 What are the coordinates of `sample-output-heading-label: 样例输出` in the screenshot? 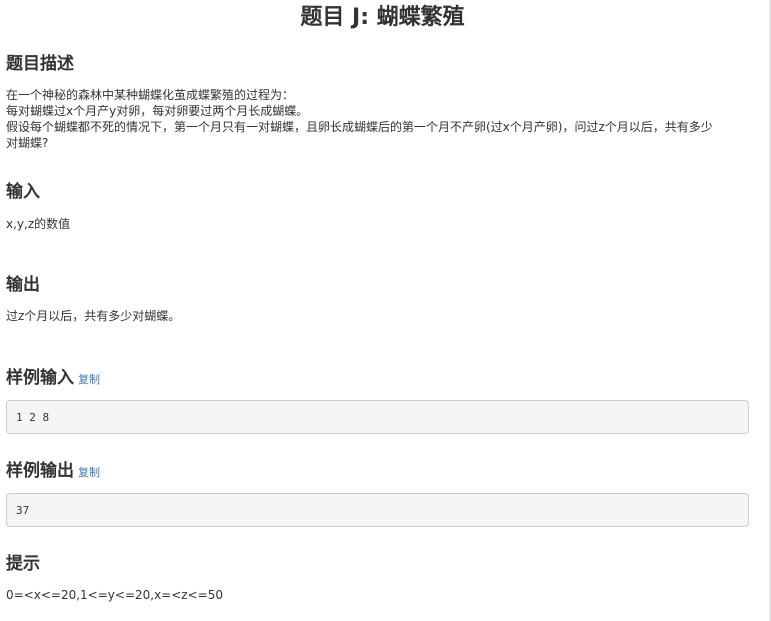 It's located at (40, 471).